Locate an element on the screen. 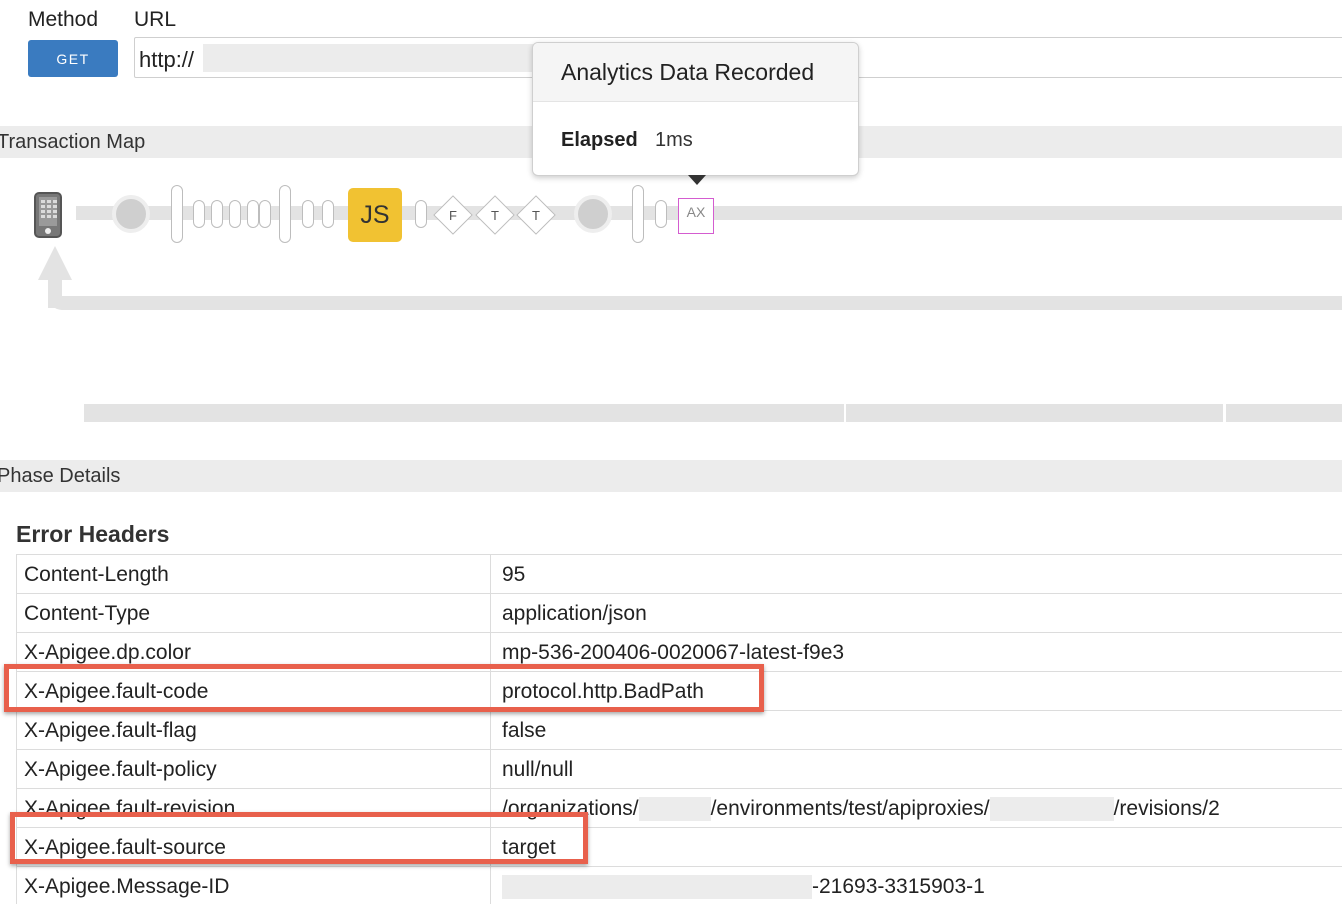 This screenshot has width=1342, height=905. popover-elapsed-value: 1ms is located at coordinates (674, 140).